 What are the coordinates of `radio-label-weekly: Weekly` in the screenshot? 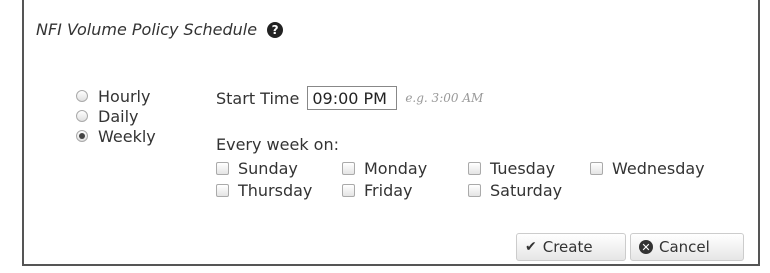 It's located at (127, 136).